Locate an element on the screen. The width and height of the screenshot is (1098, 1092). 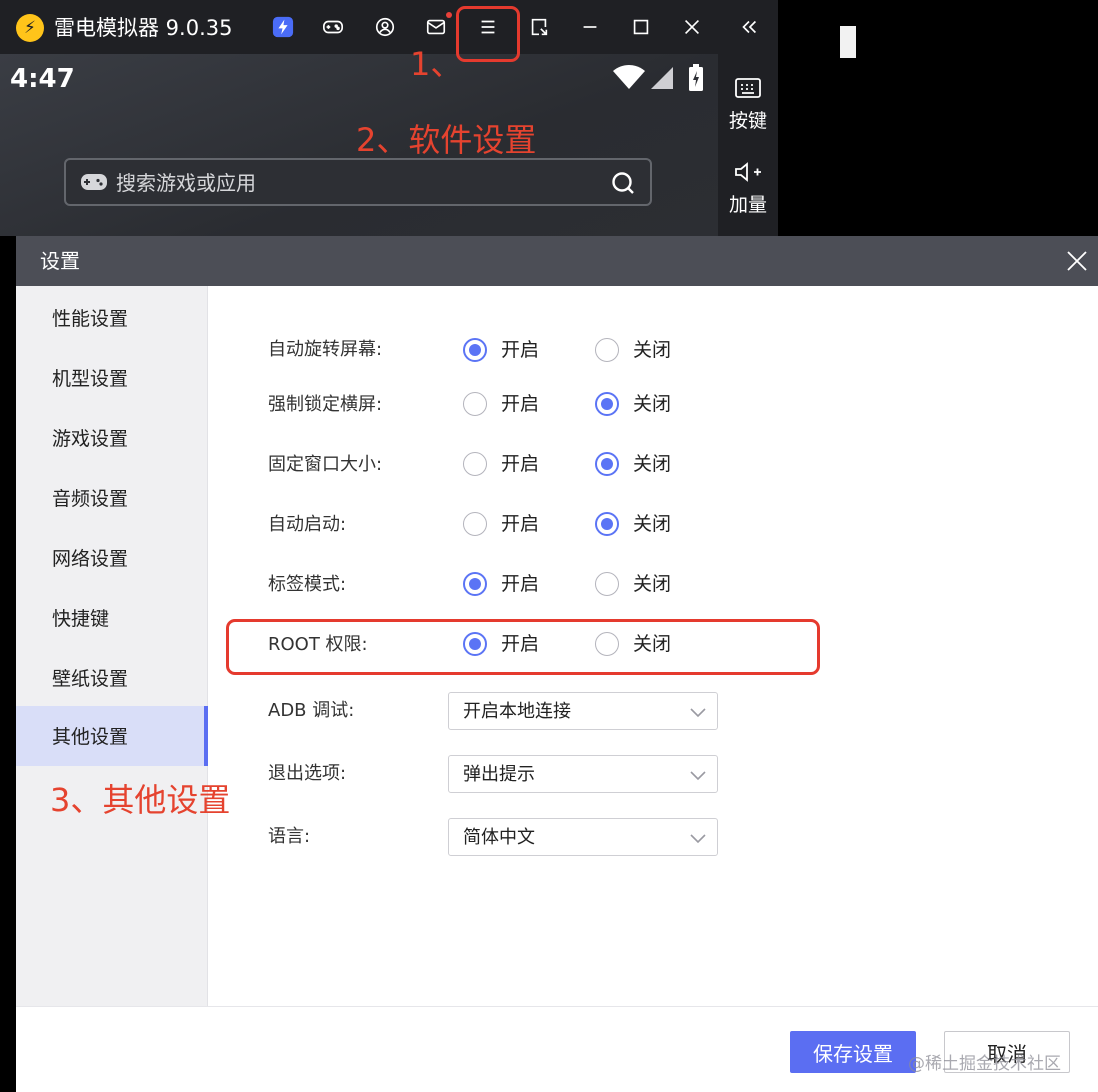
account-icon is located at coordinates (385, 27).